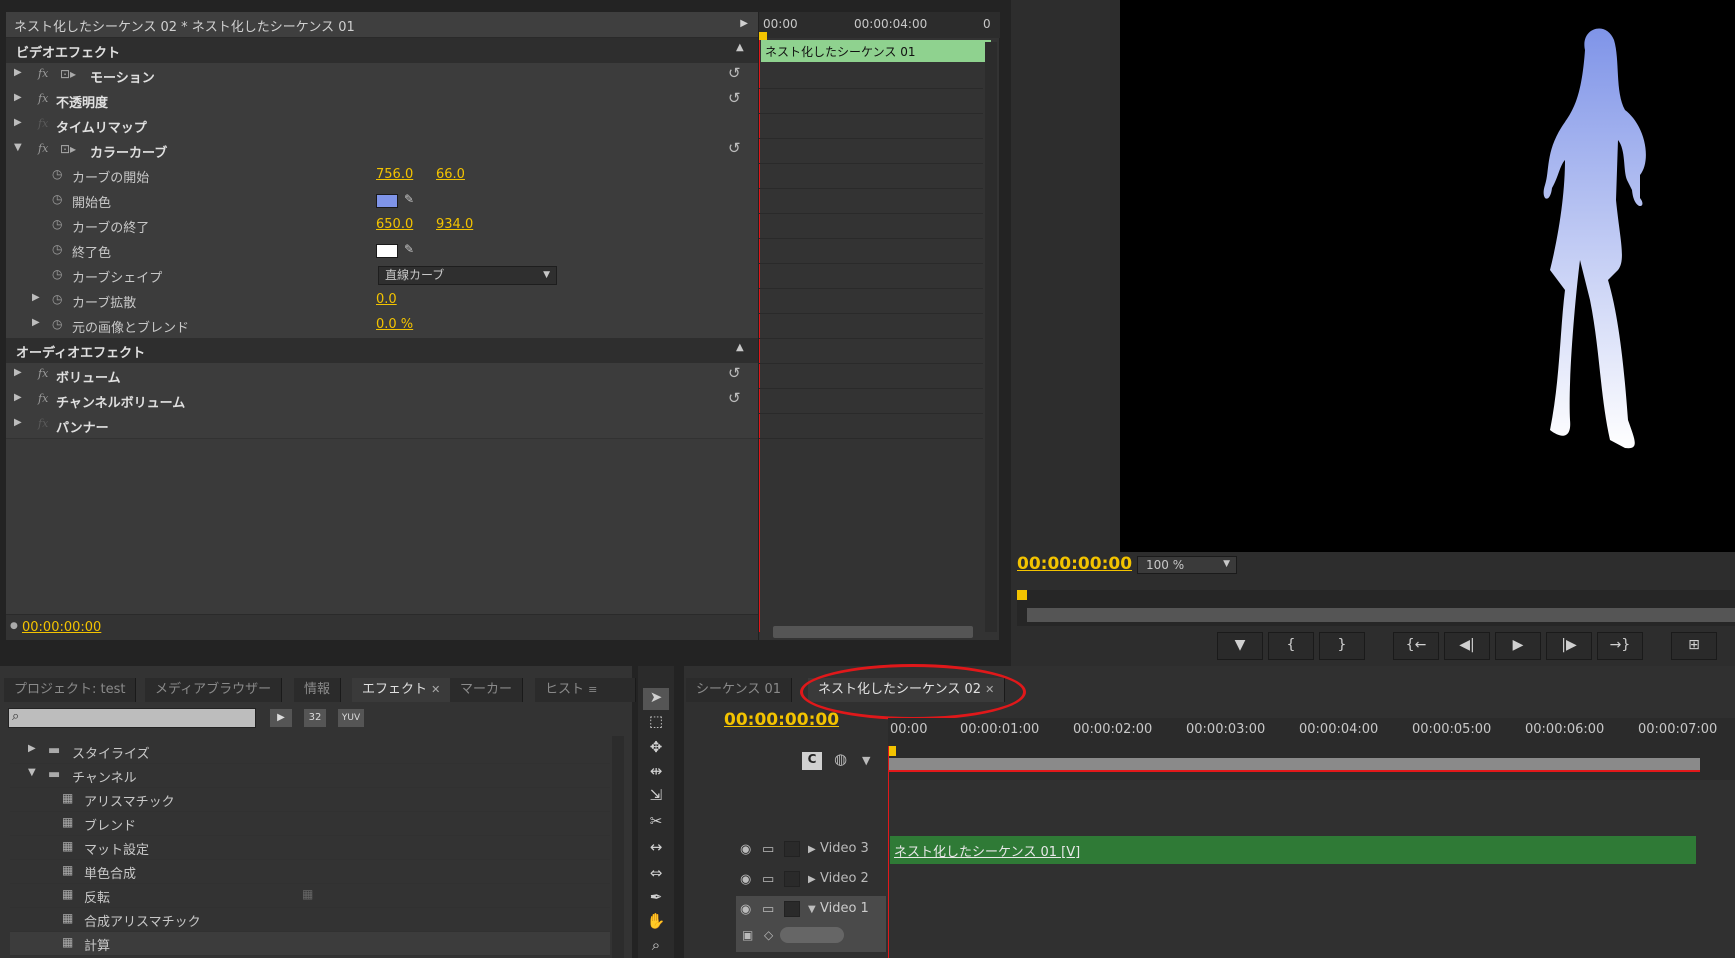  I want to click on snap-icon: C, so click(812, 761).